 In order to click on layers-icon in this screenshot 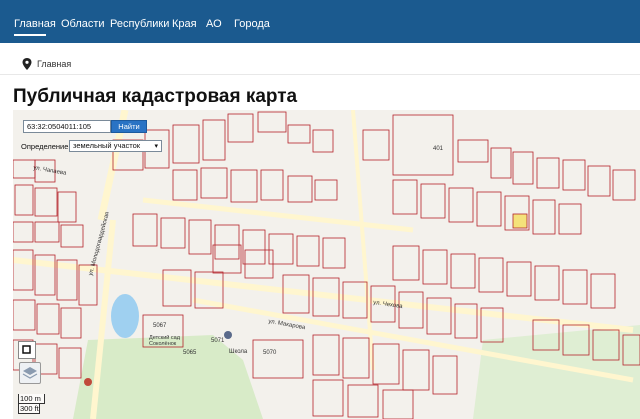, I will do `click(30, 373)`.